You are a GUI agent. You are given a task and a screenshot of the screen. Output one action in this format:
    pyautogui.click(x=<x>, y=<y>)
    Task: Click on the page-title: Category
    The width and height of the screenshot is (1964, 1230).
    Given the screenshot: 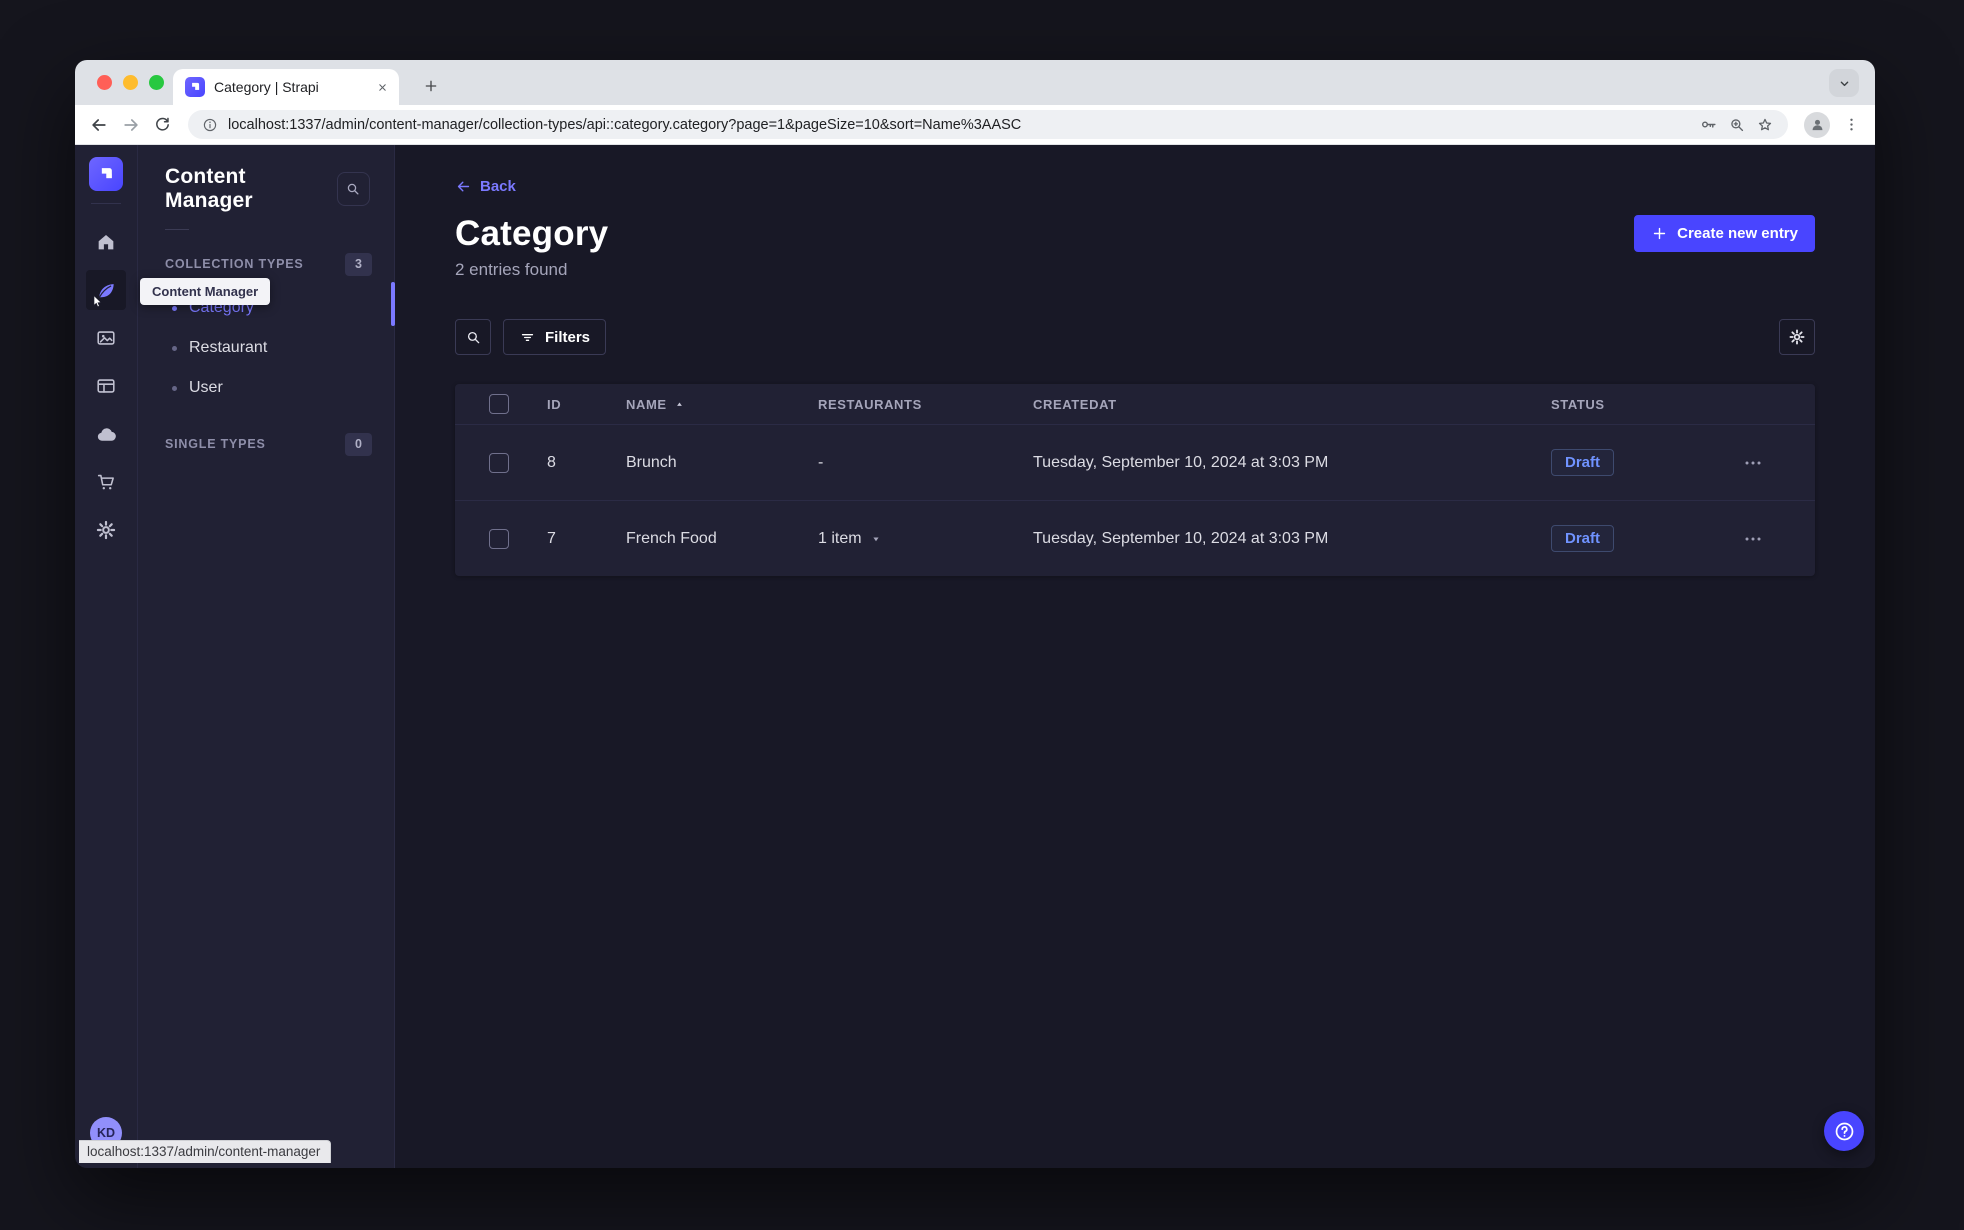 What is the action you would take?
    pyautogui.click(x=532, y=233)
    